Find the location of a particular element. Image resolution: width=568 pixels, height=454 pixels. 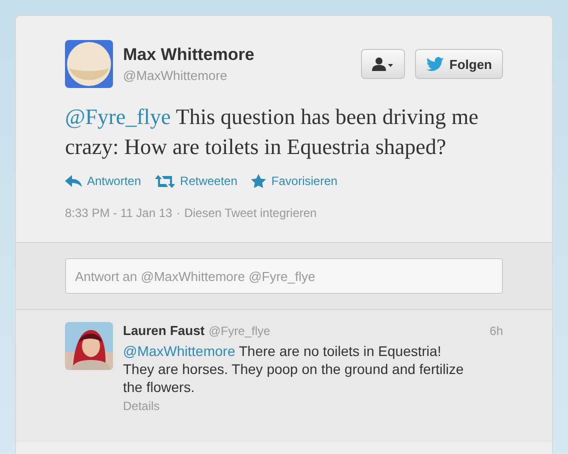

favorite-link: Favorisieren is located at coordinates (294, 181).